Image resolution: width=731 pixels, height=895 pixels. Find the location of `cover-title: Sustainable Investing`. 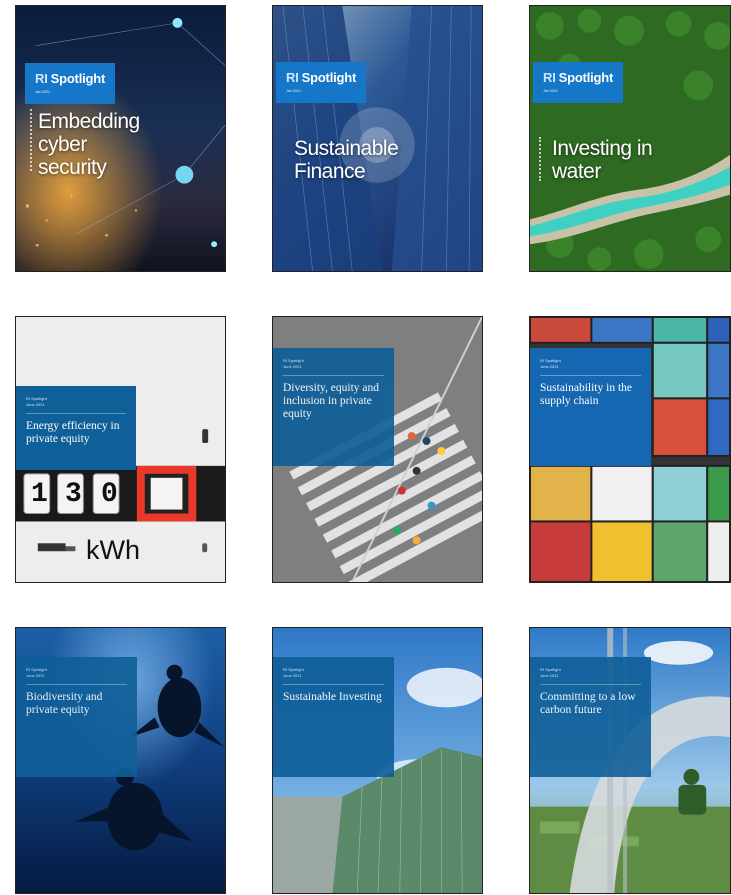

cover-title: Sustainable Investing is located at coordinates (332, 697).